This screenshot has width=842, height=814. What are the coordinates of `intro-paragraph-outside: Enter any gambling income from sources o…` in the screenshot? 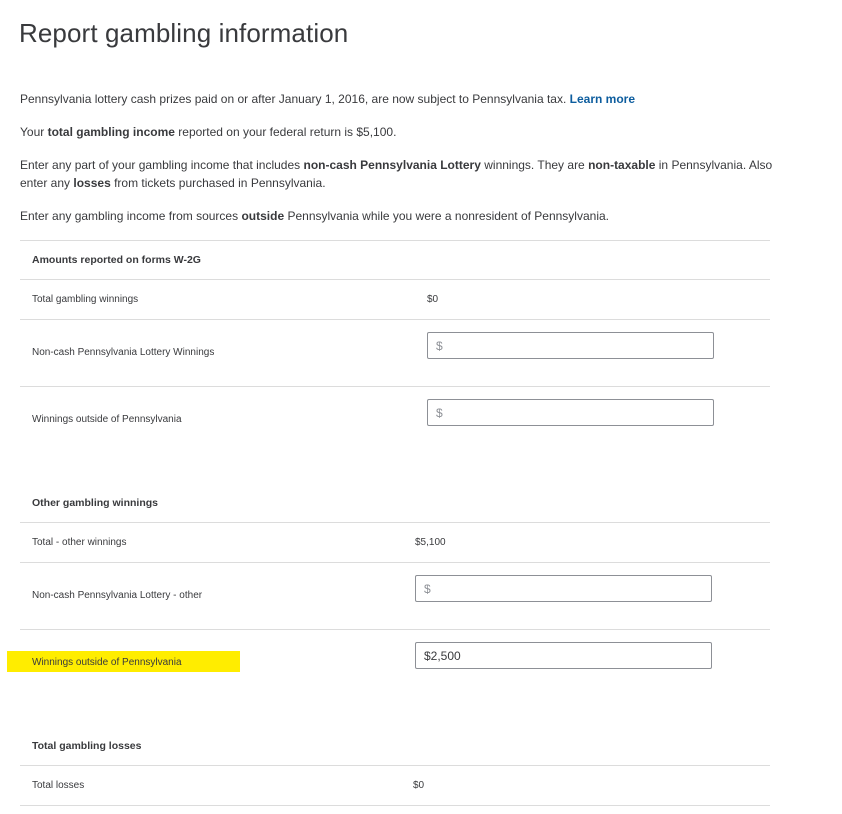 It's located at (400, 216).